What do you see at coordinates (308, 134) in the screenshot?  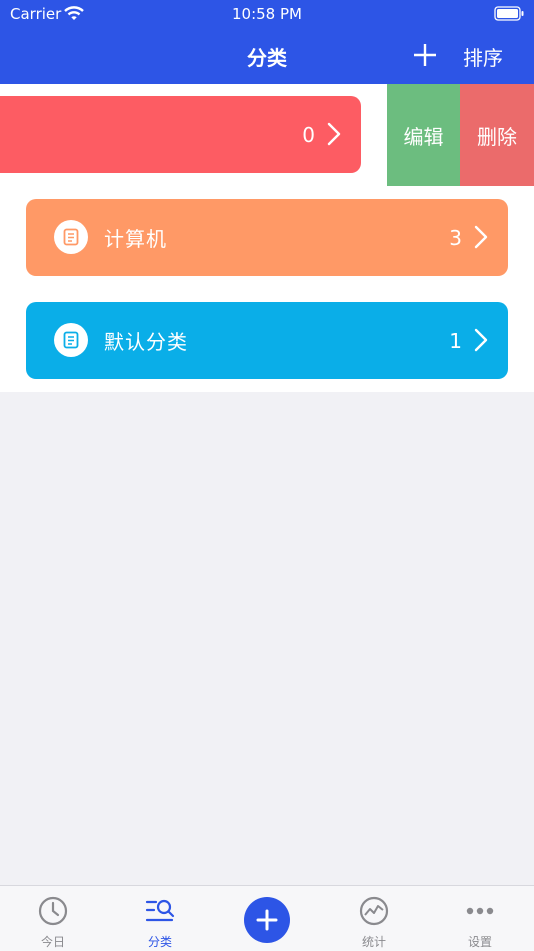 I see `category-count: 0` at bounding box center [308, 134].